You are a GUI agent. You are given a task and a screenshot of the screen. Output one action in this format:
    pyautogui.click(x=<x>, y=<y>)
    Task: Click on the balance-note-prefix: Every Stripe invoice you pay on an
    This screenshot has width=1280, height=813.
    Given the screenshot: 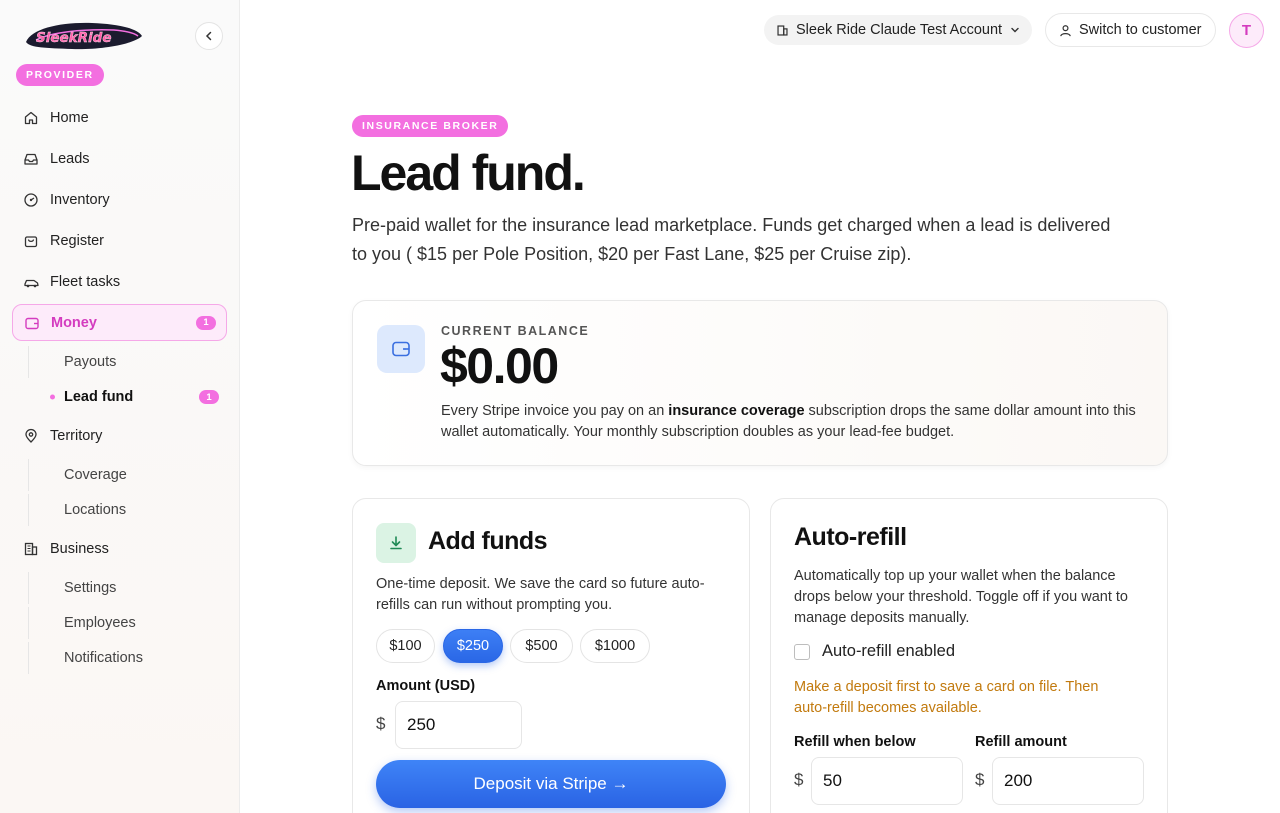 What is the action you would take?
    pyautogui.click(x=555, y=411)
    